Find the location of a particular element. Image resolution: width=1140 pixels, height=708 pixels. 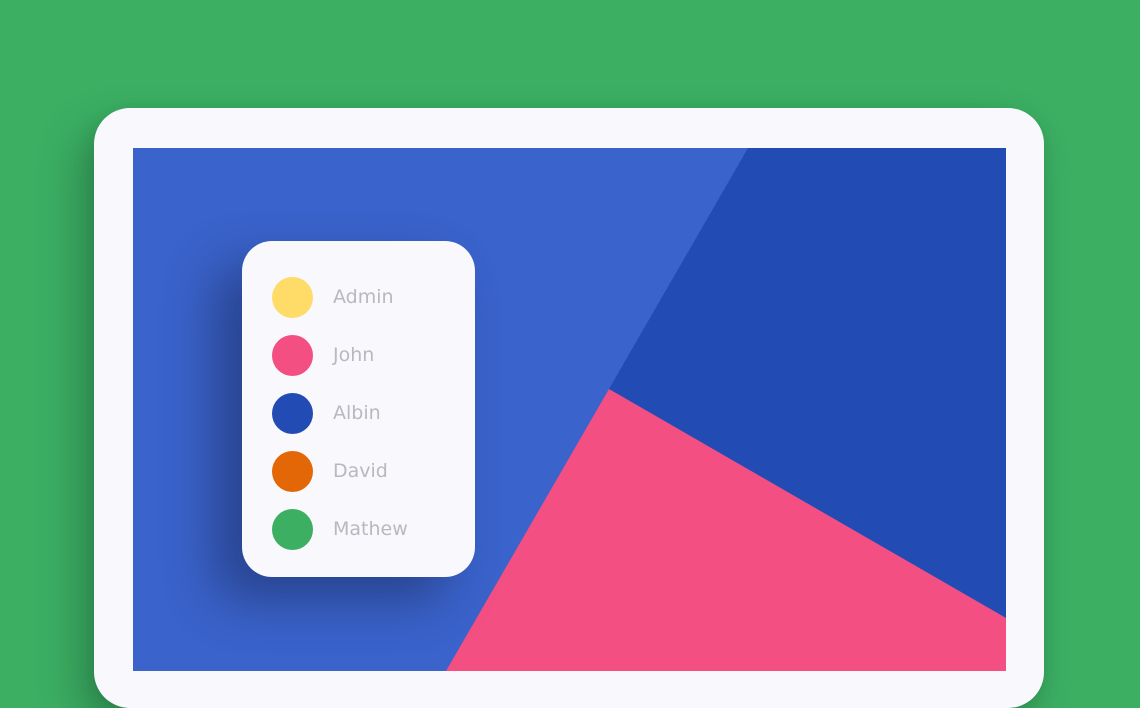

legend-label-admin: Admin is located at coordinates (363, 296).